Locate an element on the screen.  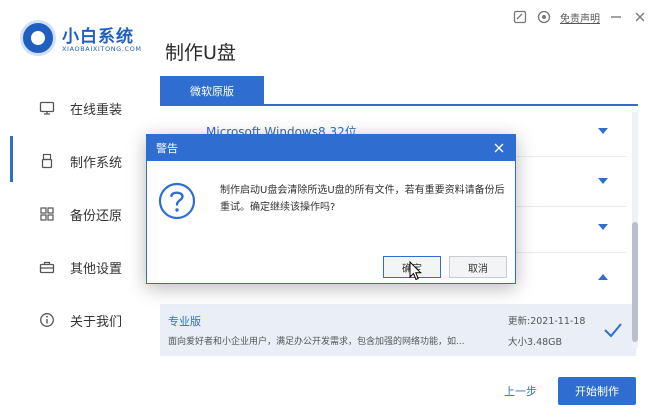
mouse-cursor-icon is located at coordinates (415, 271).